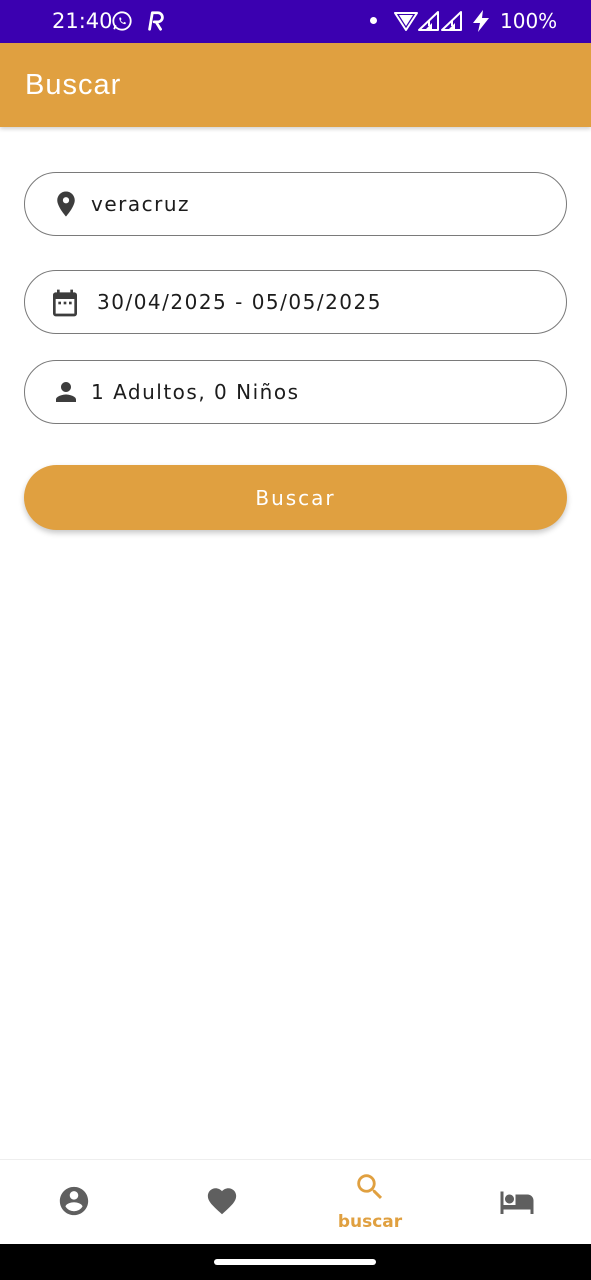 Image resolution: width=591 pixels, height=1280 pixels. What do you see at coordinates (295, 497) in the screenshot?
I see `search-button: Buscar` at bounding box center [295, 497].